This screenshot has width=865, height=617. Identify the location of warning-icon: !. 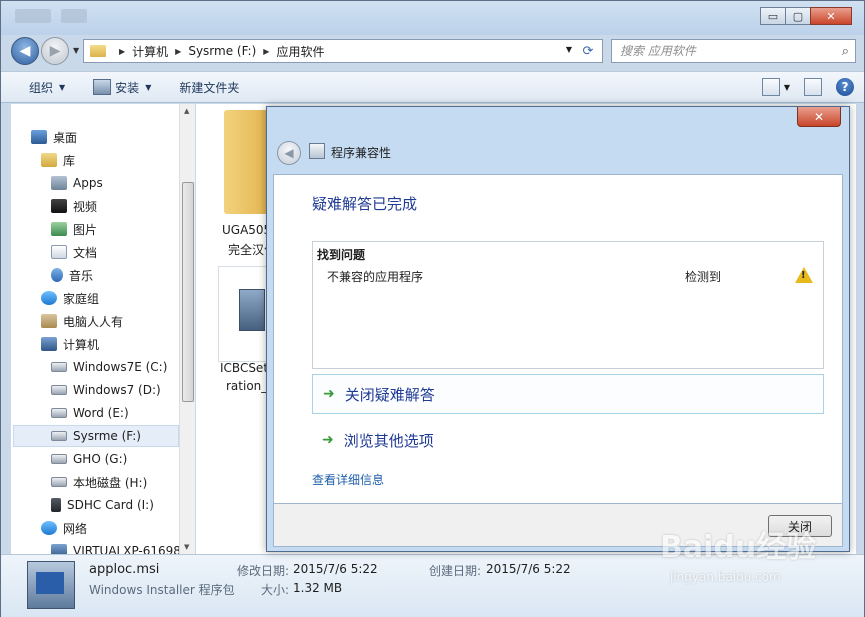
(804, 275).